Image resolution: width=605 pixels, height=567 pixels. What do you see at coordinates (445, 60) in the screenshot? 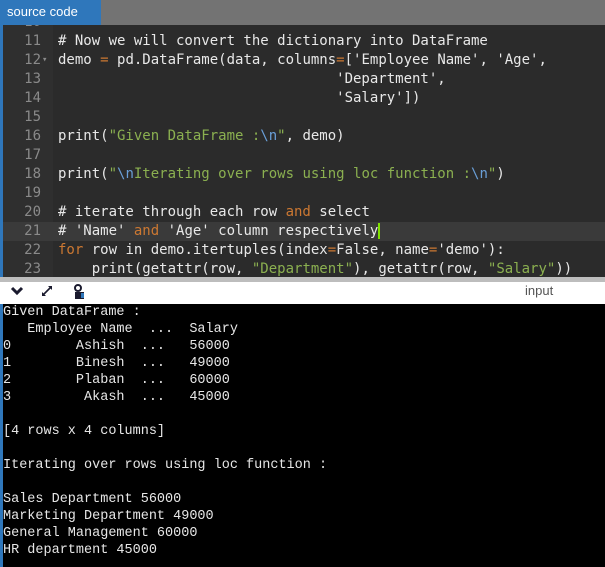
I see `code-token: ['Employee Name', 'Age',` at bounding box center [445, 60].